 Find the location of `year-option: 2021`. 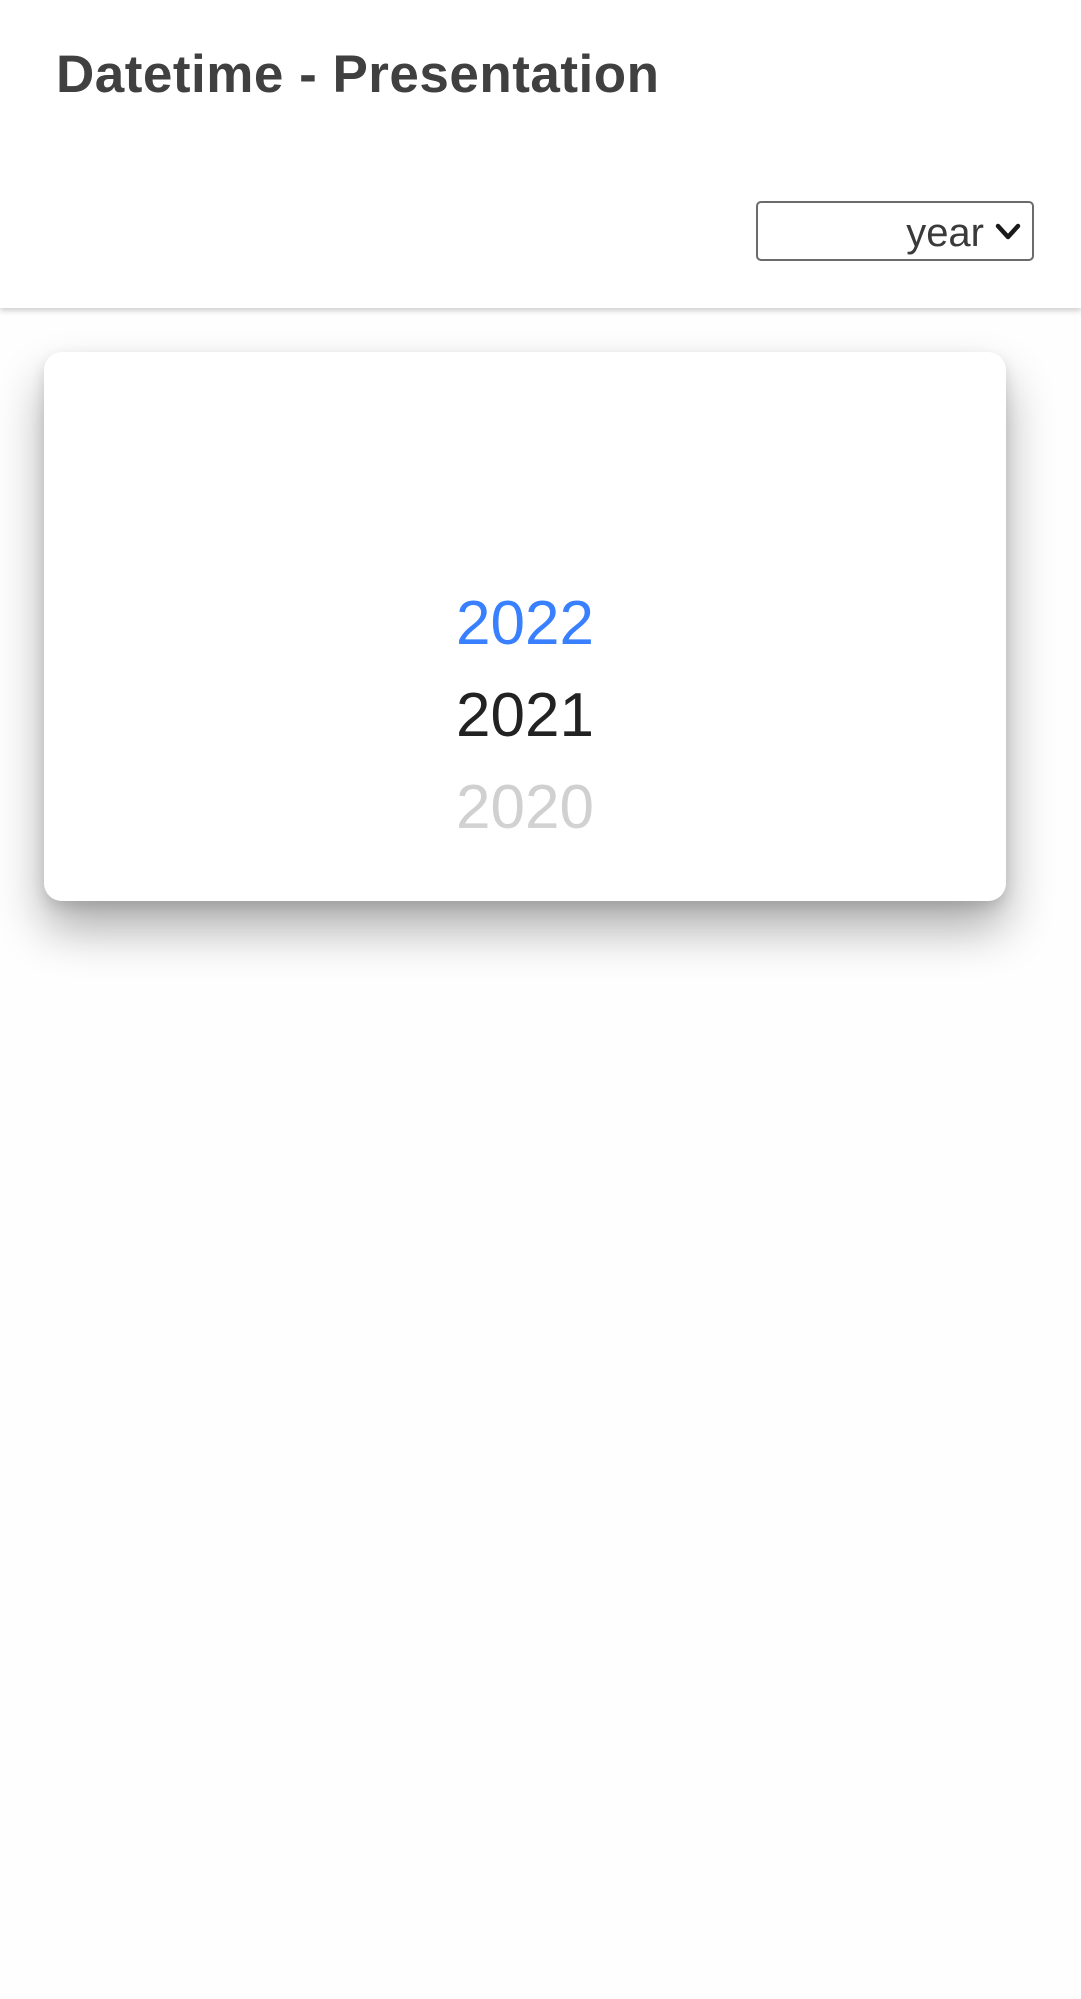

year-option: 2021 is located at coordinates (525, 716).